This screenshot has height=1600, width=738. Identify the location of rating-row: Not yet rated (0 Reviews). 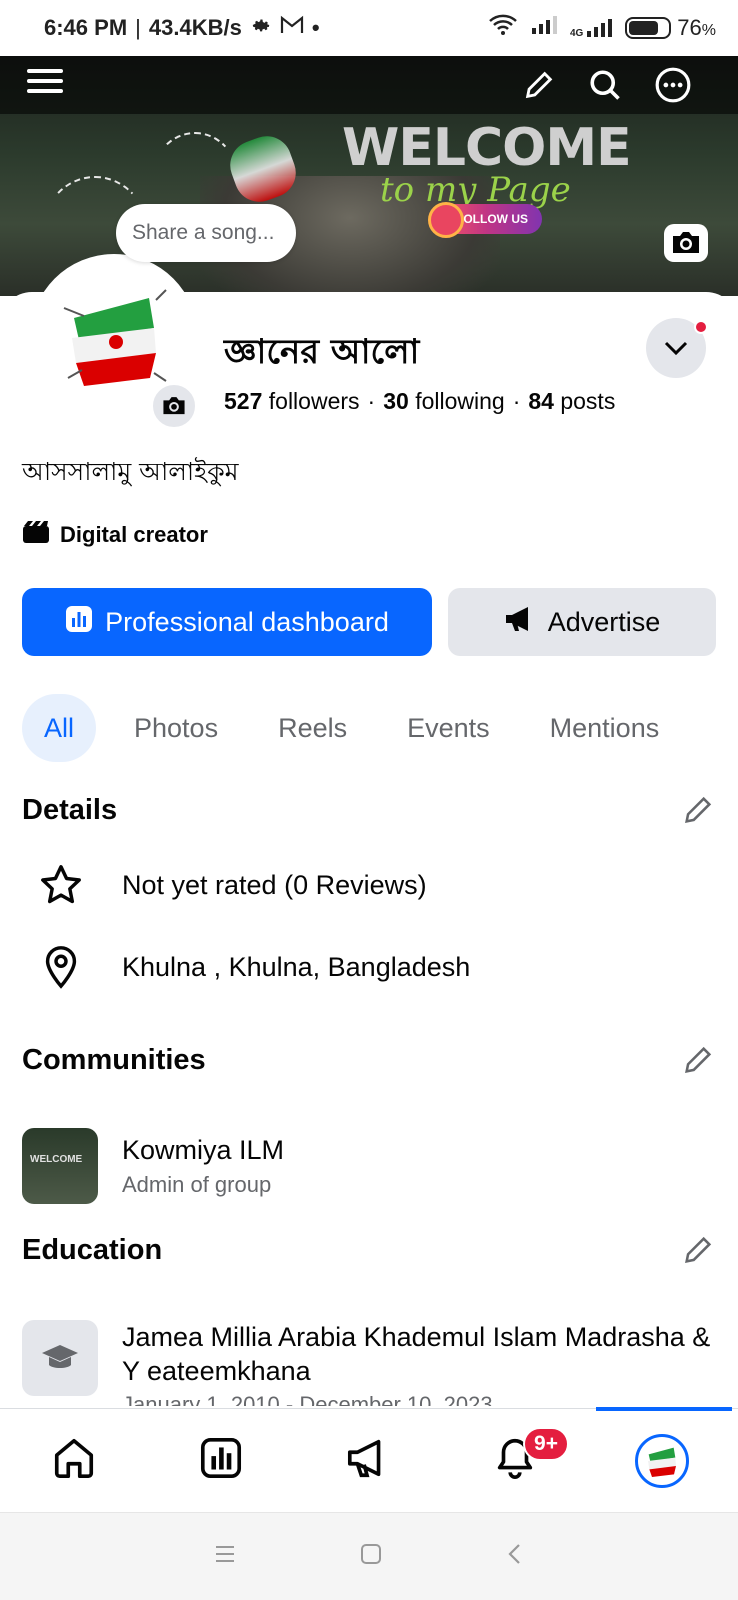
(231, 885).